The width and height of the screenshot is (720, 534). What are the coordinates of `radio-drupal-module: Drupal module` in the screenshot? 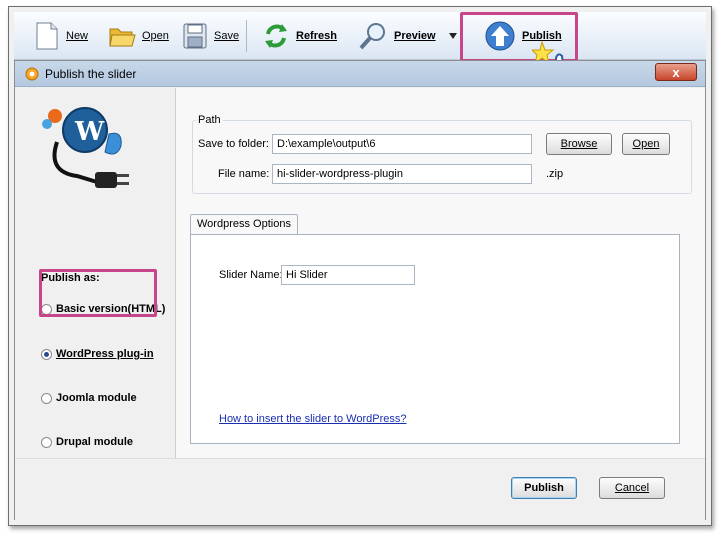 It's located at (87, 442).